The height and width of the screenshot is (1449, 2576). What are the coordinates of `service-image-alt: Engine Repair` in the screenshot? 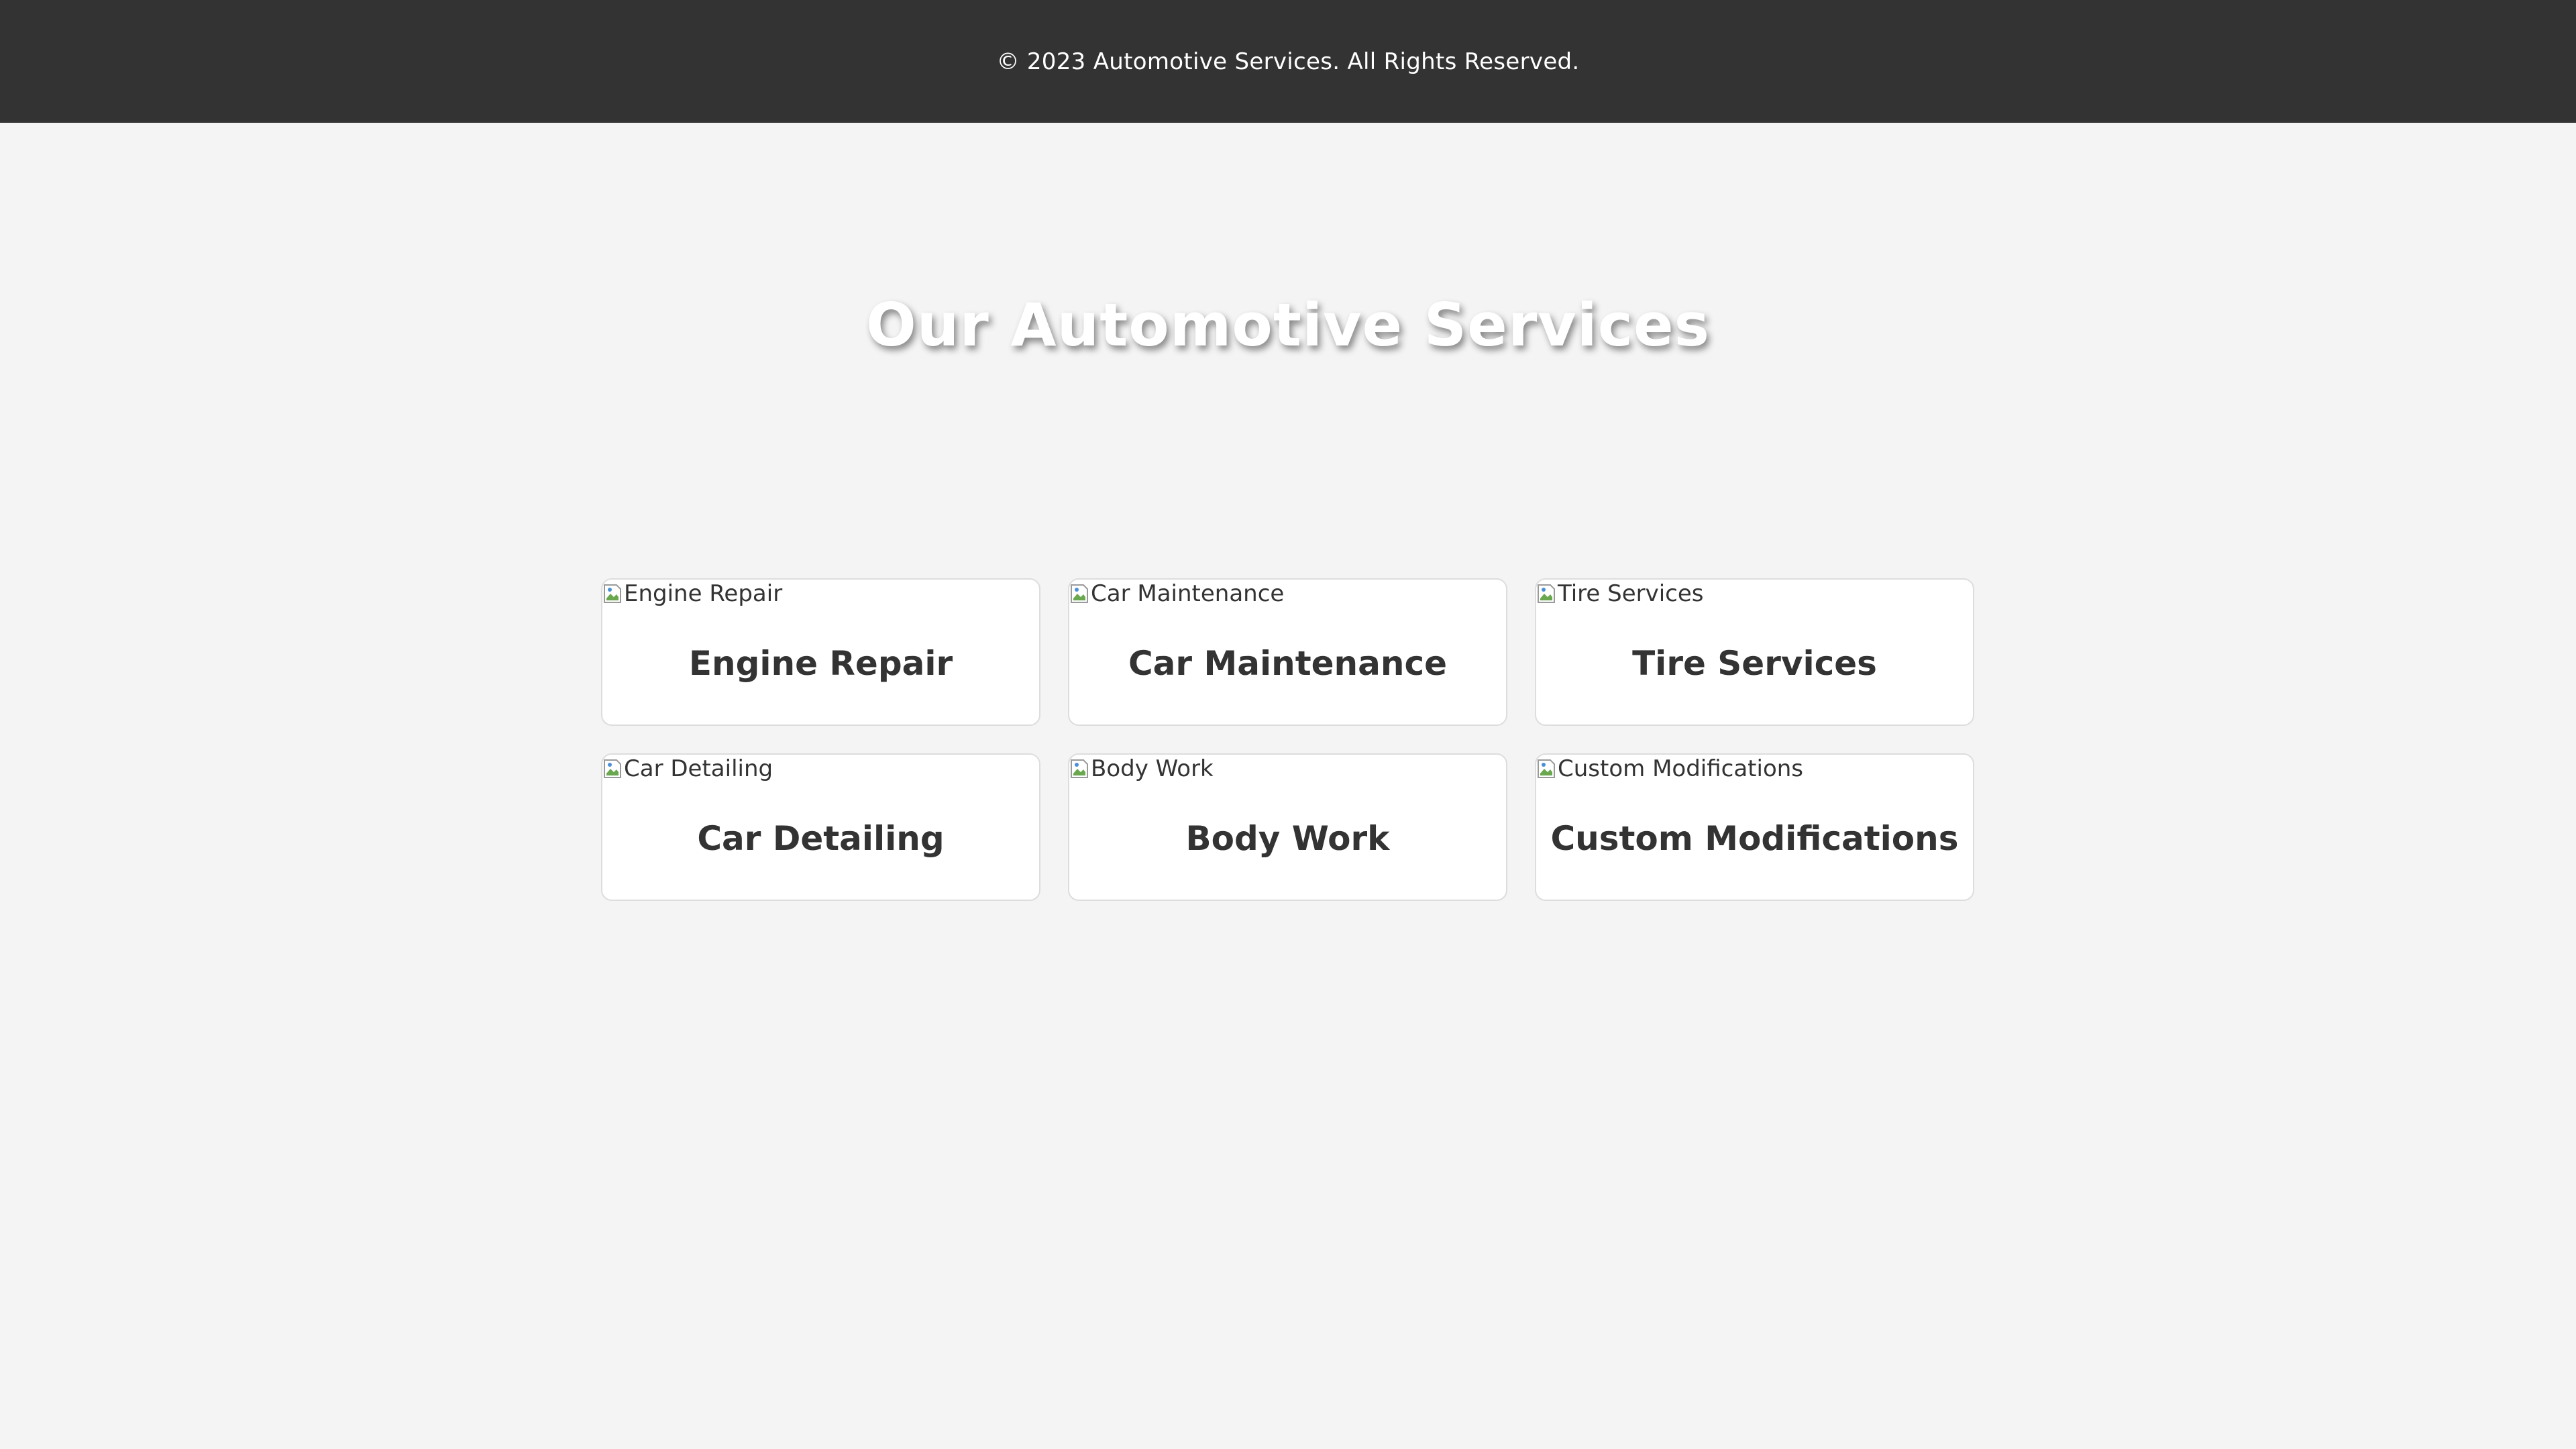 It's located at (703, 593).